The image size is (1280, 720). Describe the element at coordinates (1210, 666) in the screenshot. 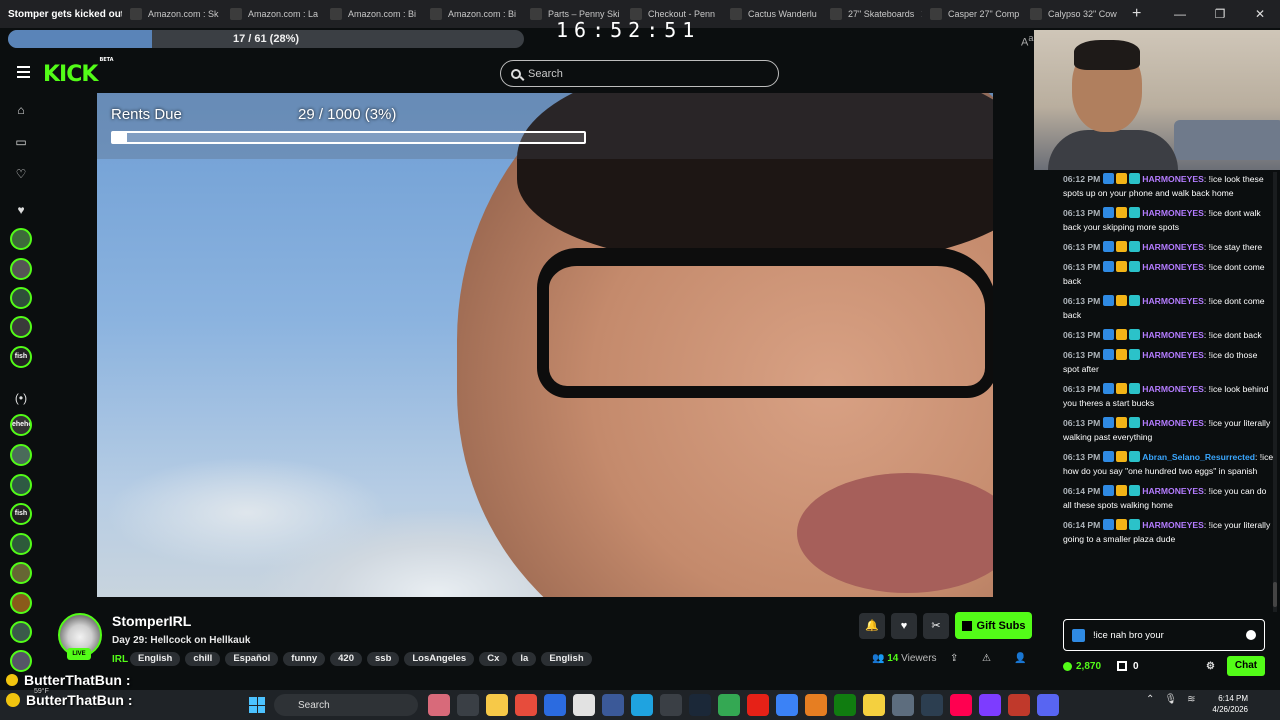

I see `chat-settings-icon: ⚙` at that location.